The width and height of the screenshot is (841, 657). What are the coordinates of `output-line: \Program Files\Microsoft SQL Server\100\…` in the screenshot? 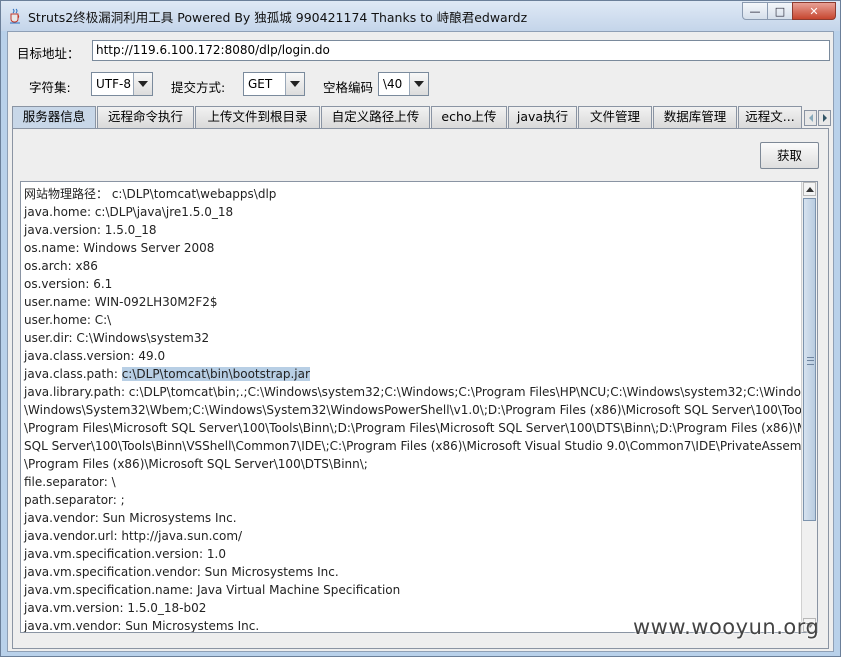 It's located at (421, 428).